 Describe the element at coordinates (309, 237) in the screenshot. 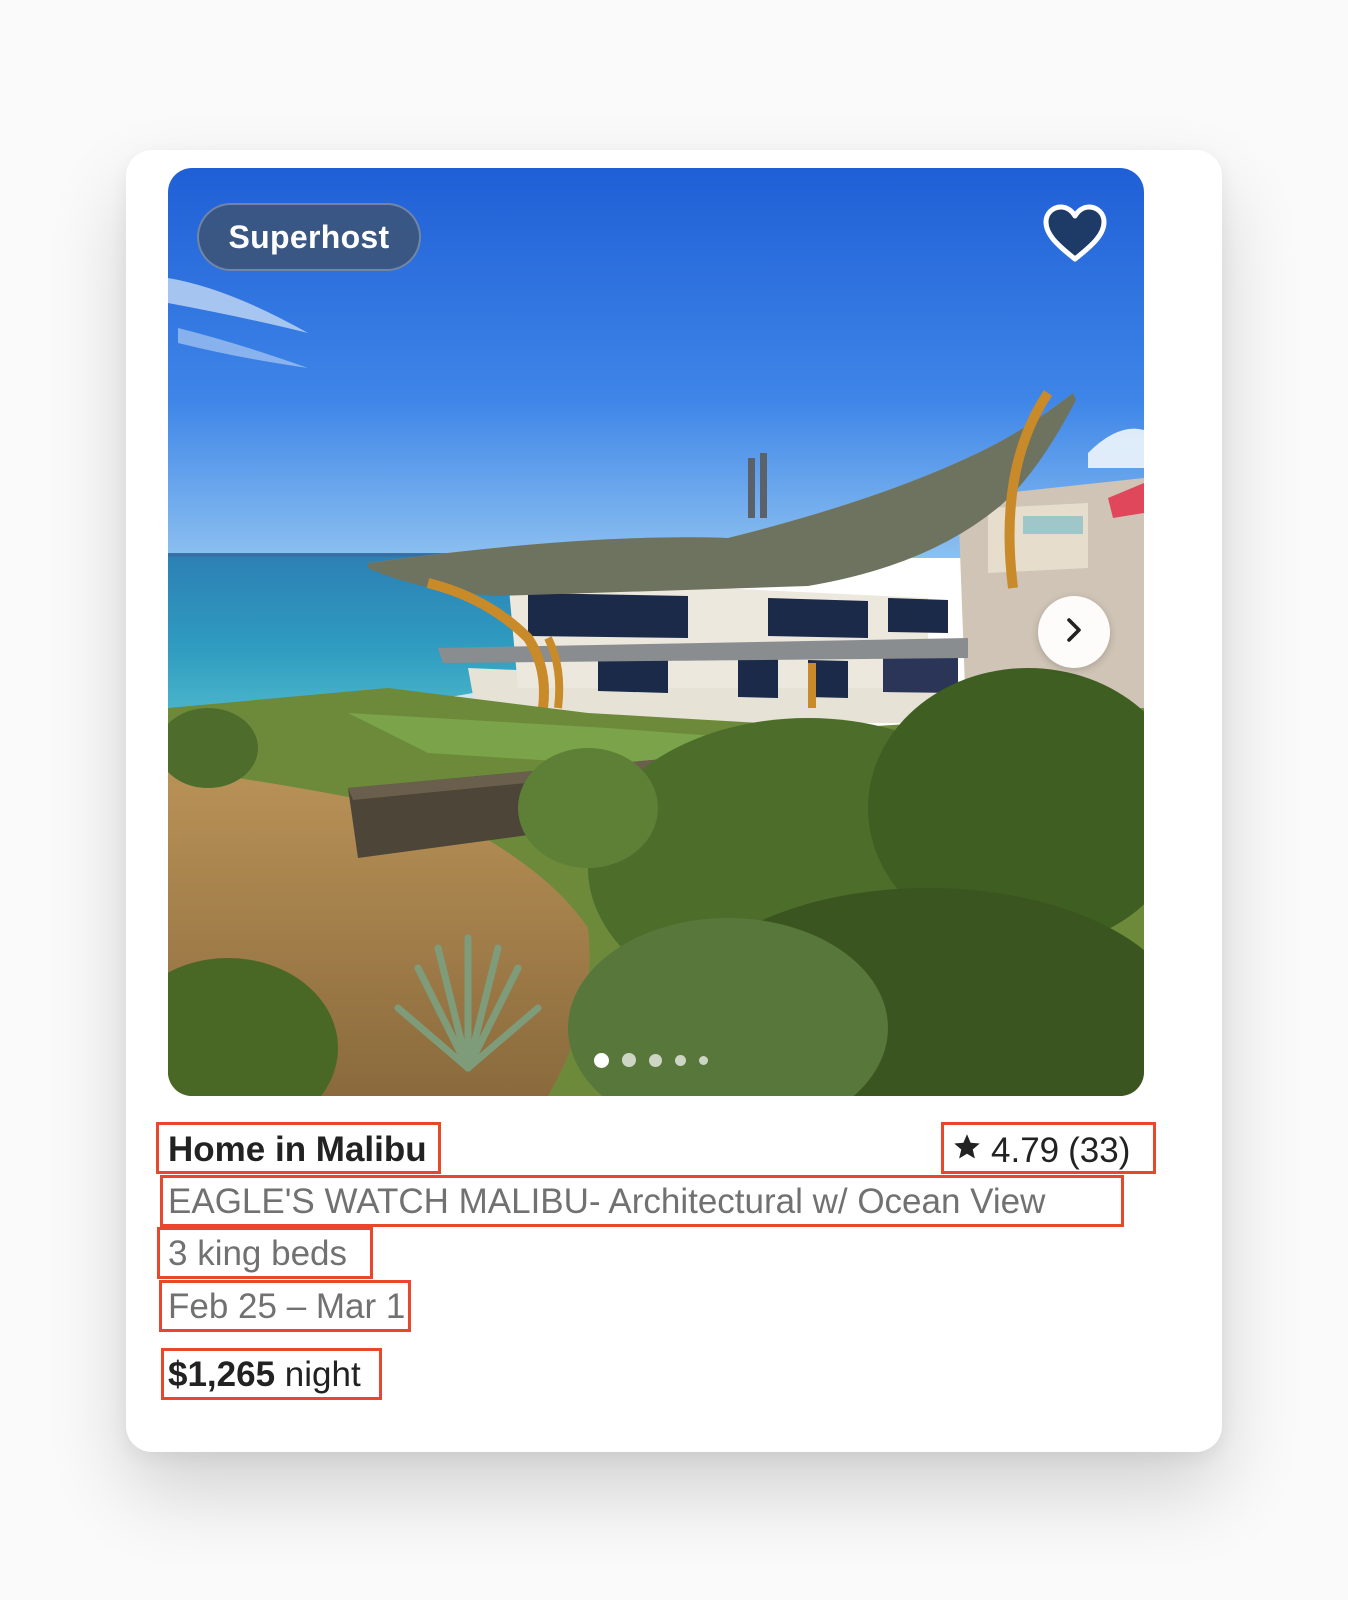

I see `superhost-badge: Superhost` at that location.